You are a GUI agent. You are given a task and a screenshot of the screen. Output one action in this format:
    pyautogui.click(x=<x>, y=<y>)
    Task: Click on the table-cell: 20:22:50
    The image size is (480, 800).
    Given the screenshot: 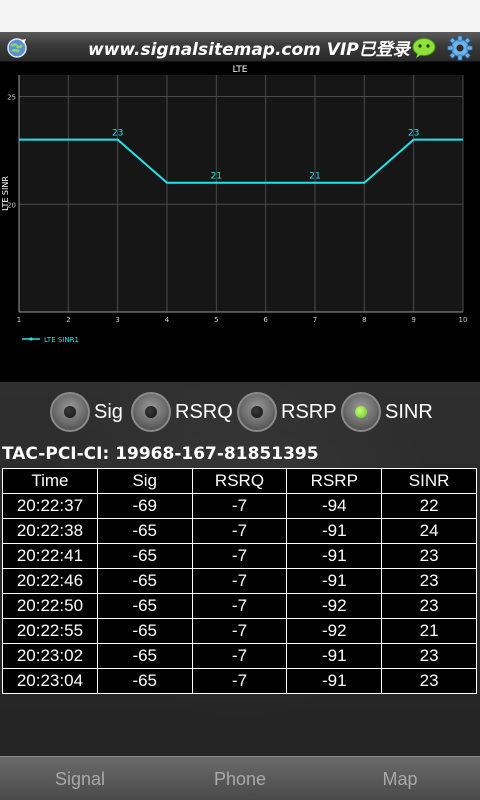 What is the action you would take?
    pyautogui.click(x=50, y=606)
    